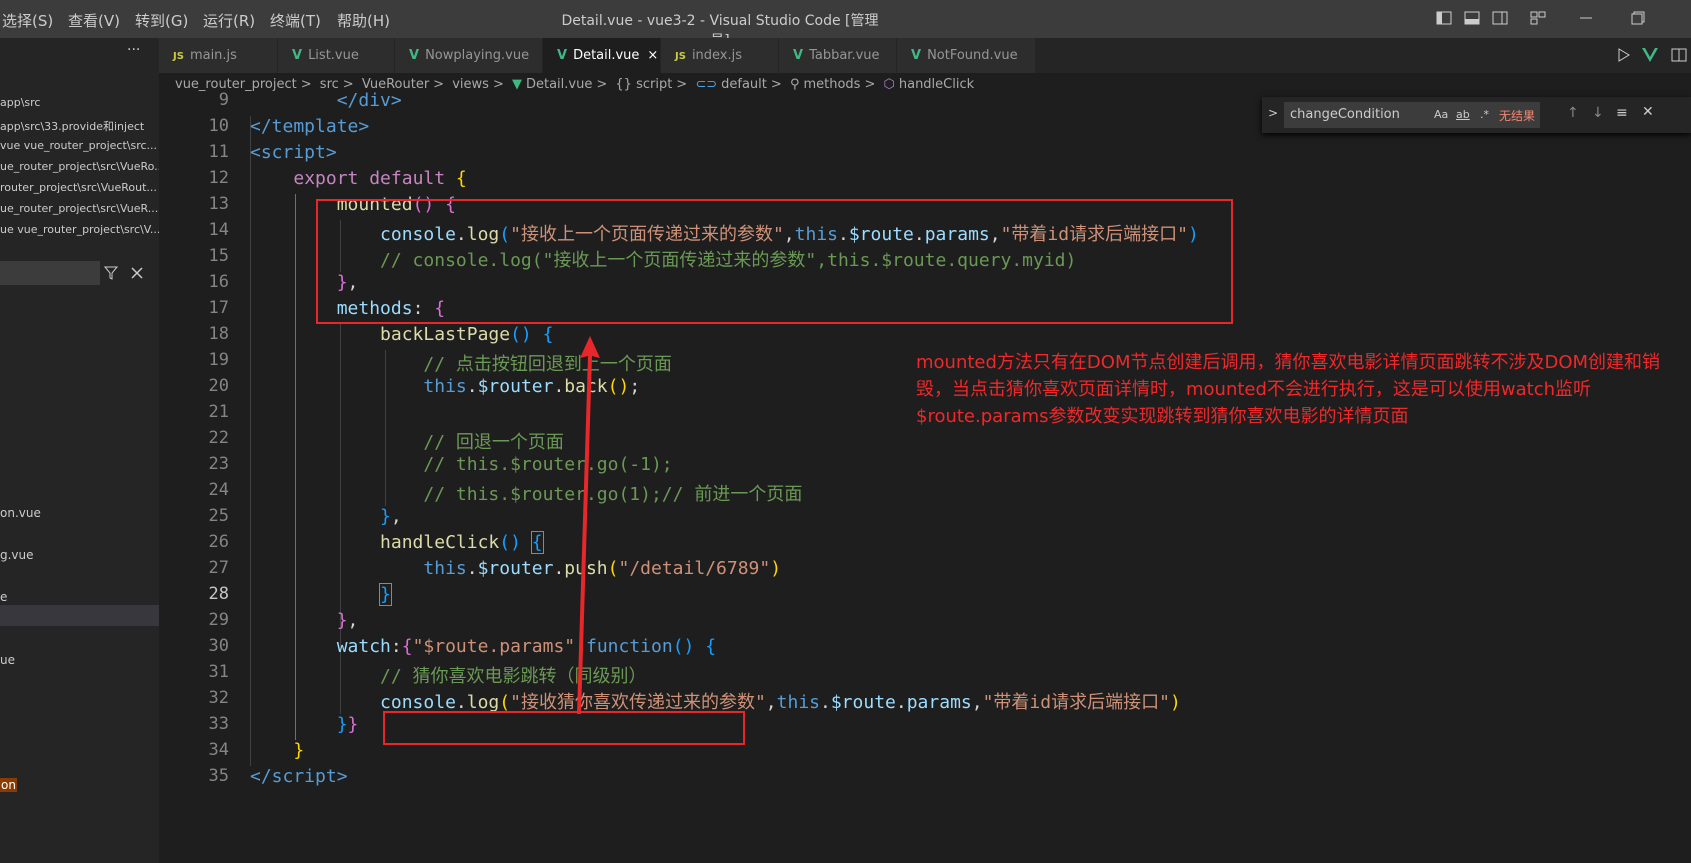 Image resolution: width=1691 pixels, height=863 pixels. I want to click on minimize-icon, so click(1586, 18).